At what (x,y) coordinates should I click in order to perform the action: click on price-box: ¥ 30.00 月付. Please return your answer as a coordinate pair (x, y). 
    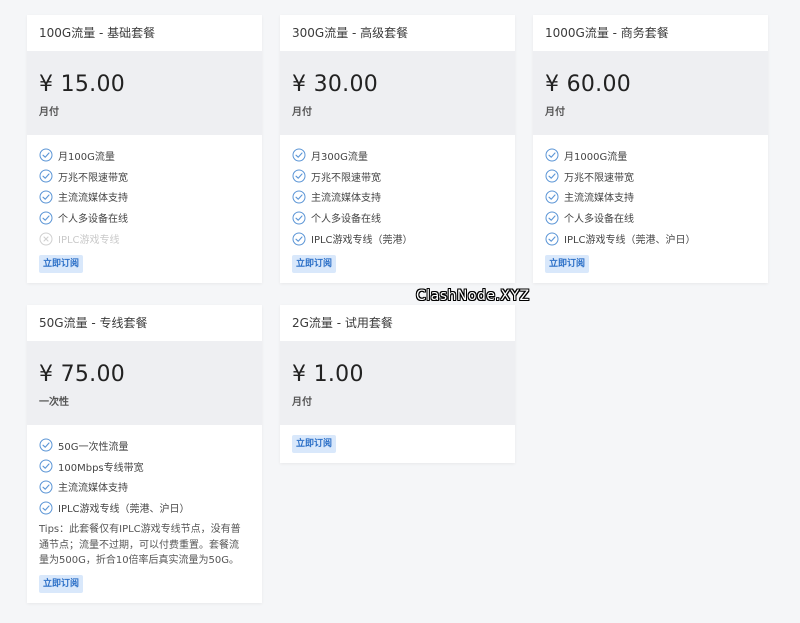
    Looking at the image, I should click on (397, 93).